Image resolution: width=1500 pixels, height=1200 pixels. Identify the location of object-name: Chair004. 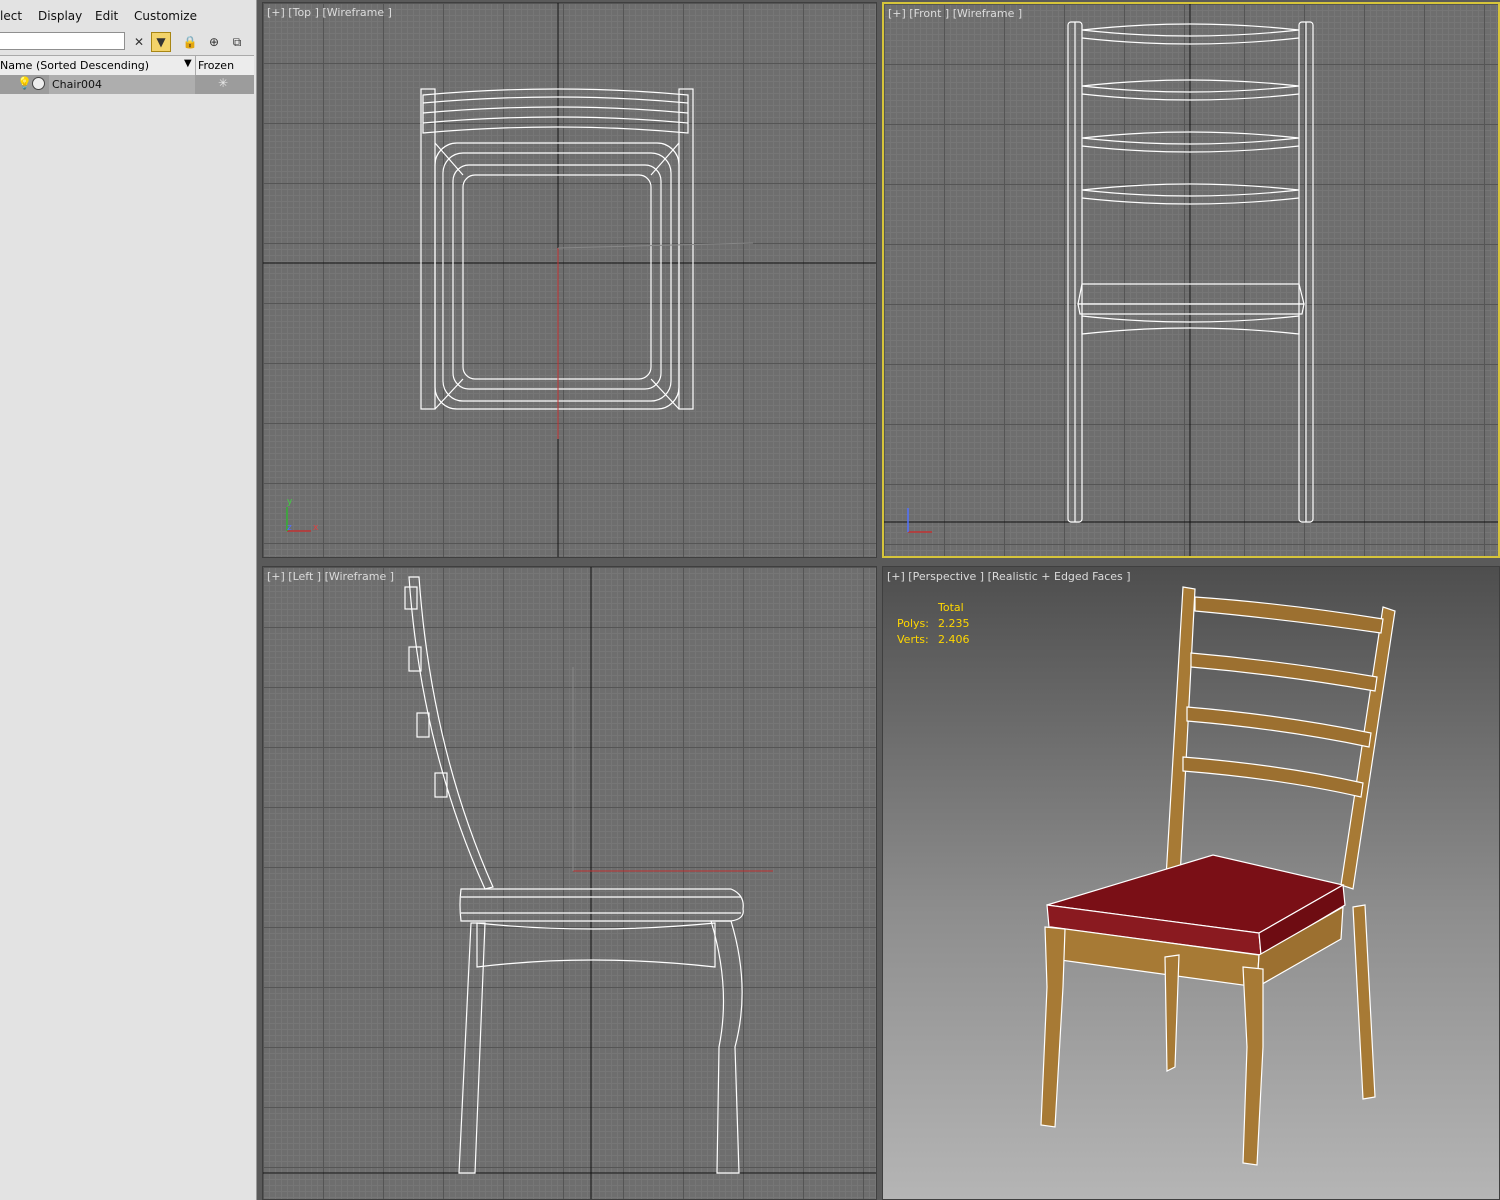
(122, 84).